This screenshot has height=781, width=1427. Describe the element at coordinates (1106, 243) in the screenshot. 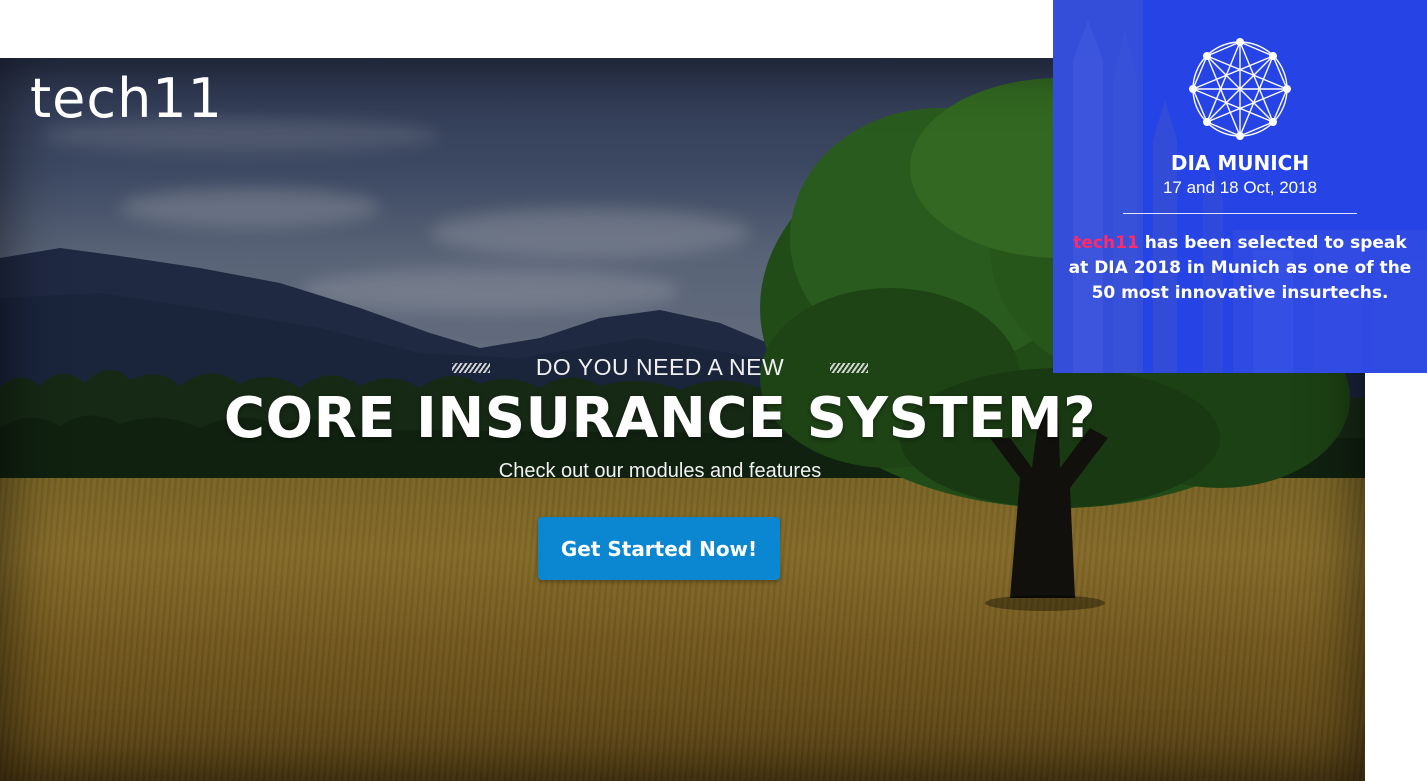

I see `promo-brand-name: tech11` at that location.